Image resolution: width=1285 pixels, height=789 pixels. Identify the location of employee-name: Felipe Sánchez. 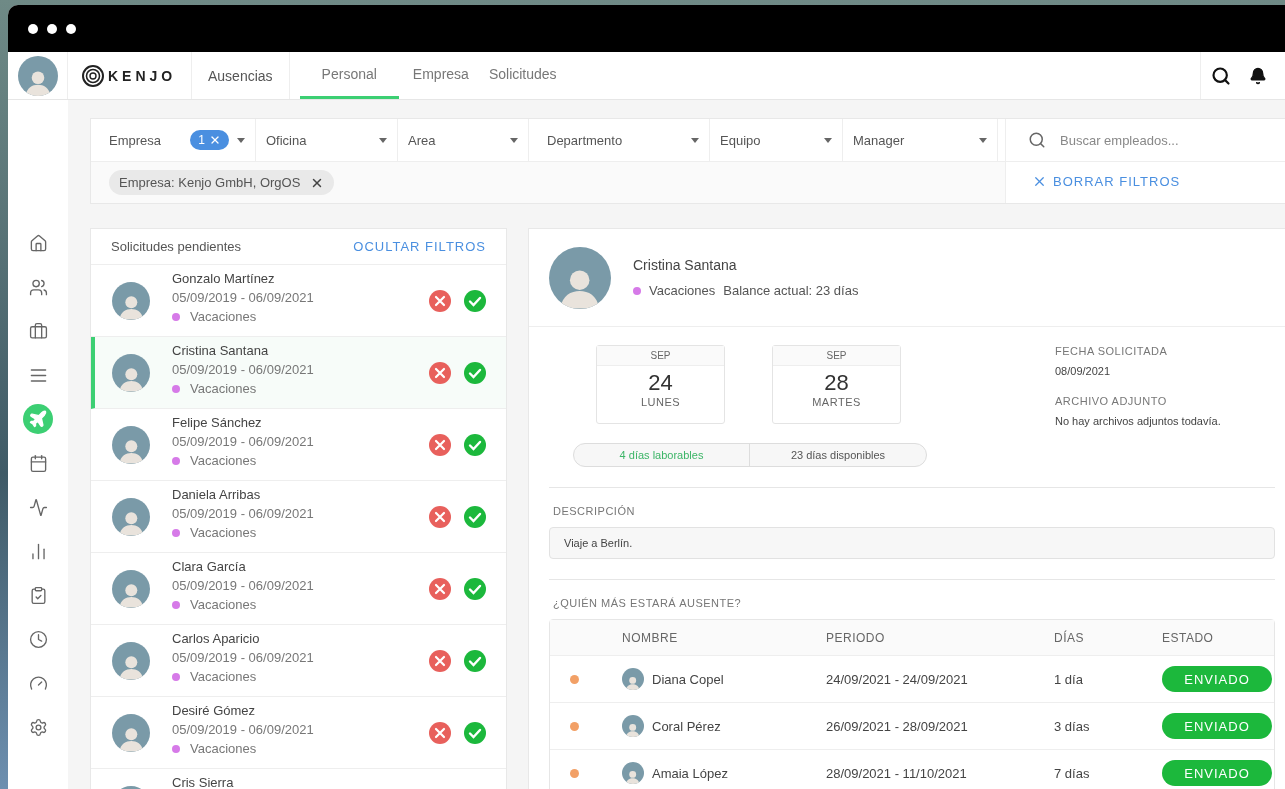
(217, 422).